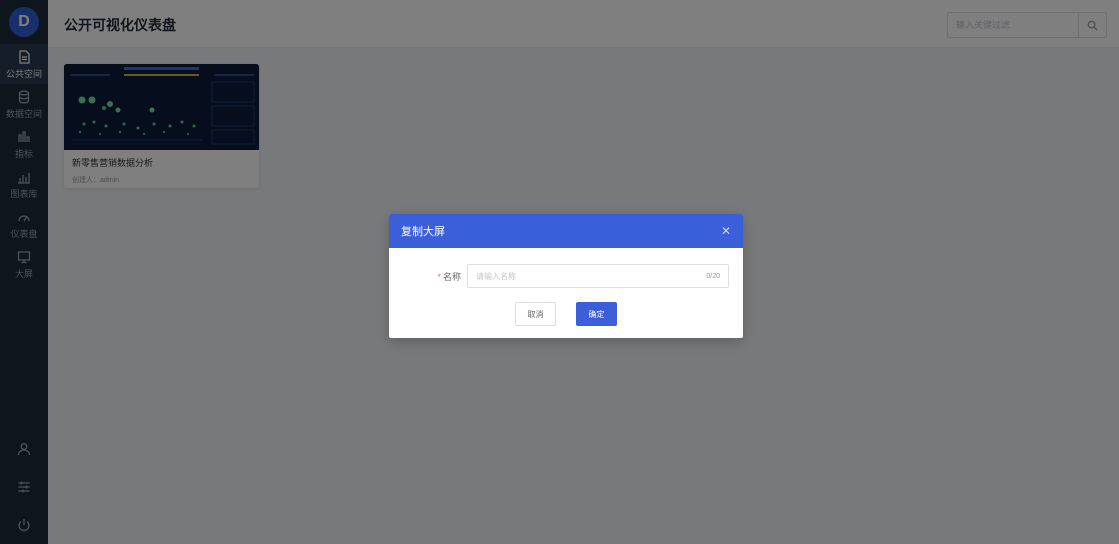 The image size is (1119, 544). I want to click on char-counter: 0/20, so click(713, 276).